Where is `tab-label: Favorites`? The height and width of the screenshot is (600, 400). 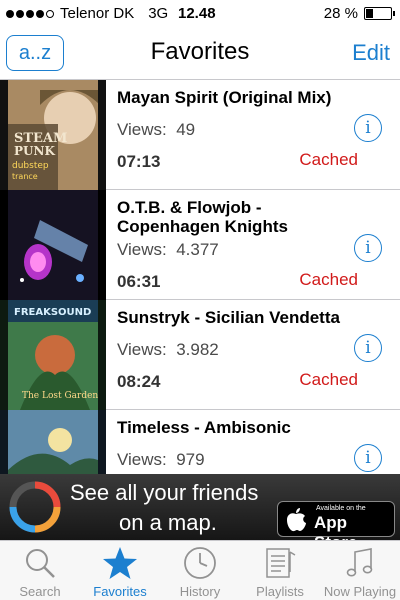
tab-label: Favorites is located at coordinates (120, 591).